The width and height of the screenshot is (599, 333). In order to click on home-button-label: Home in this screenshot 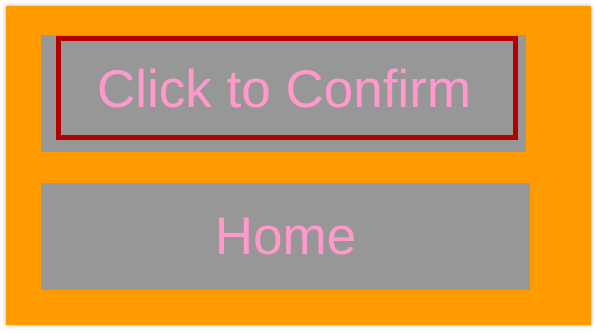, I will do `click(285, 236)`.